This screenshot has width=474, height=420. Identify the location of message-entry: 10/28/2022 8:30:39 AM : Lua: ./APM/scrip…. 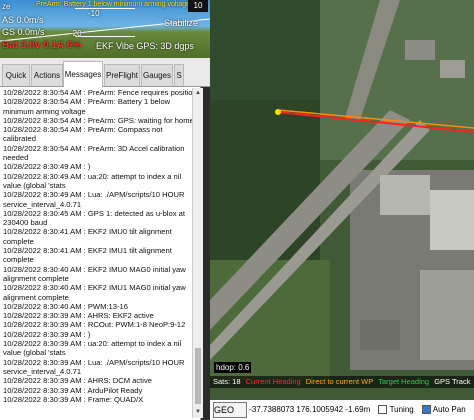
(94, 366).